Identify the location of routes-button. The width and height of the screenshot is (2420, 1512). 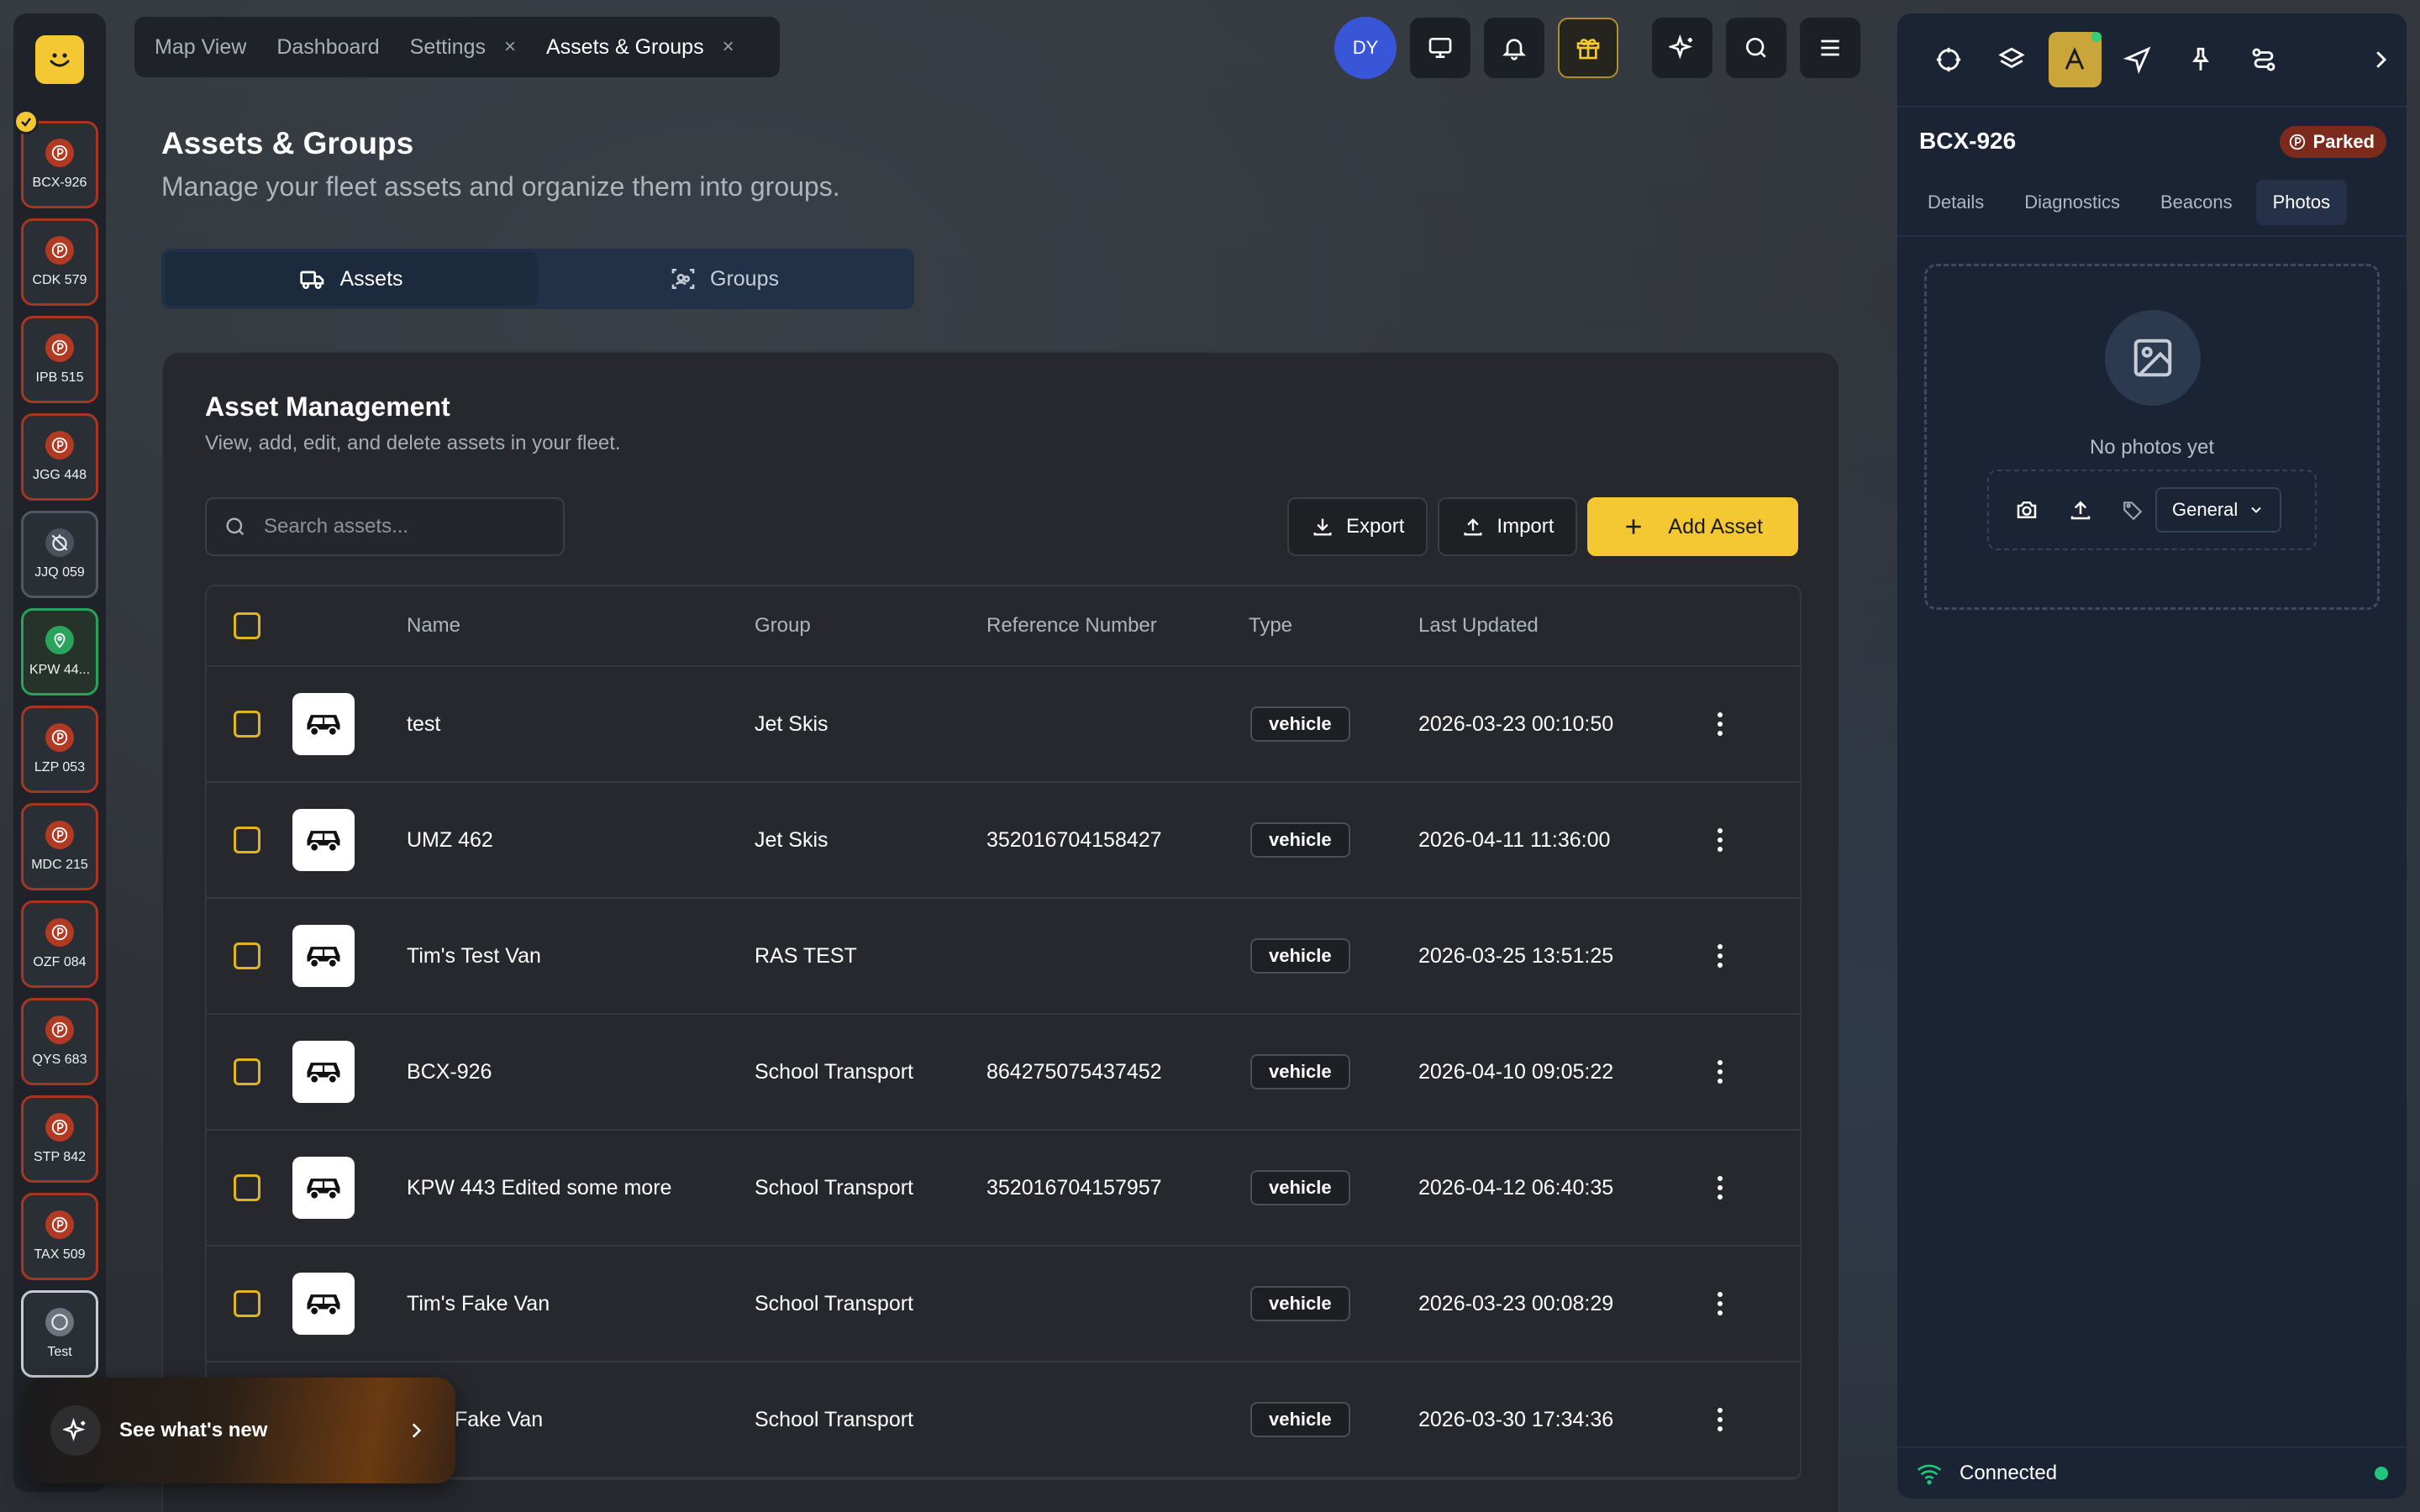
(2264, 59).